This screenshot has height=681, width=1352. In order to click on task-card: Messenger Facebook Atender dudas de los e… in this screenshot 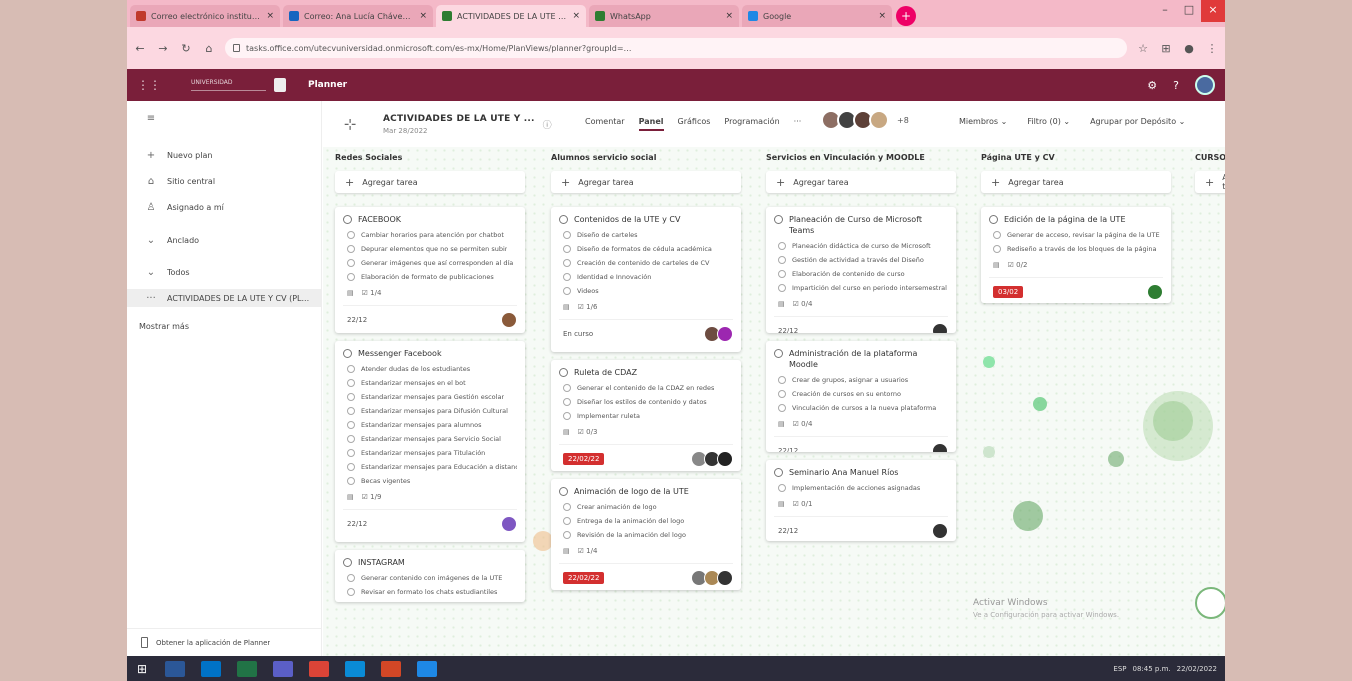, I will do `click(430, 441)`.